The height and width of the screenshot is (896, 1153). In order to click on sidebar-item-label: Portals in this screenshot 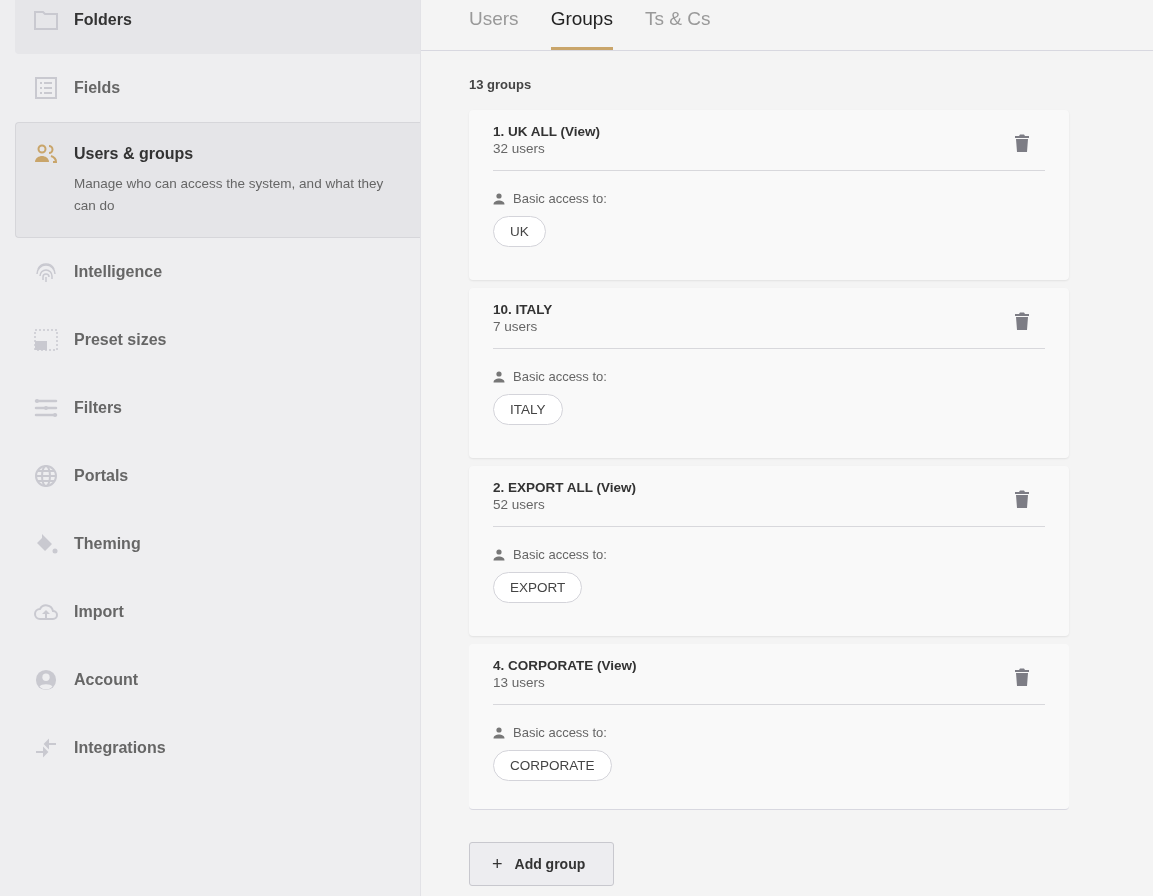, I will do `click(101, 476)`.